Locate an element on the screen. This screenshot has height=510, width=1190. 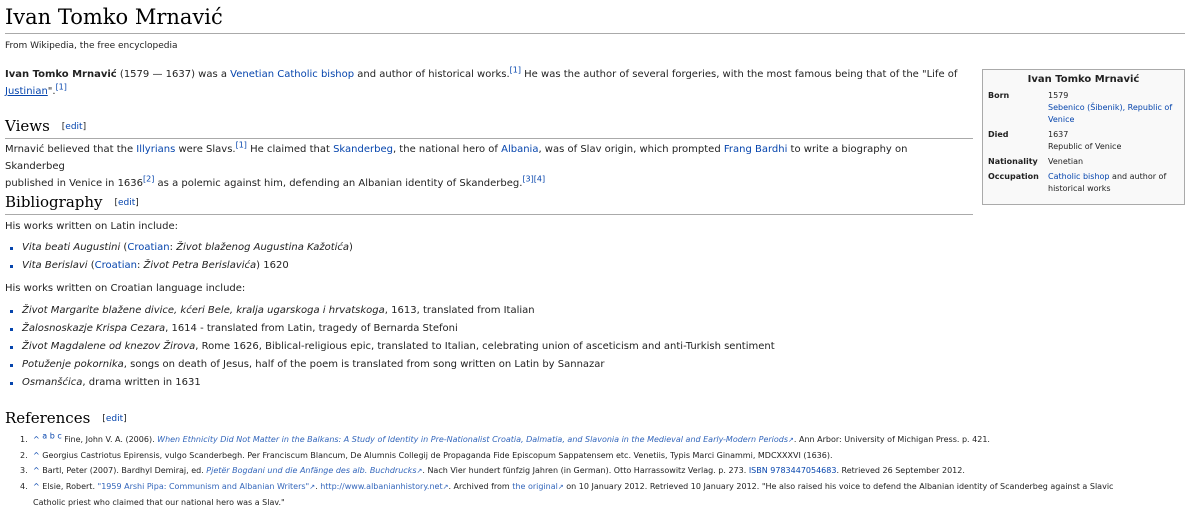
list-text: , 1613, translated from Italian is located at coordinates (459, 310).